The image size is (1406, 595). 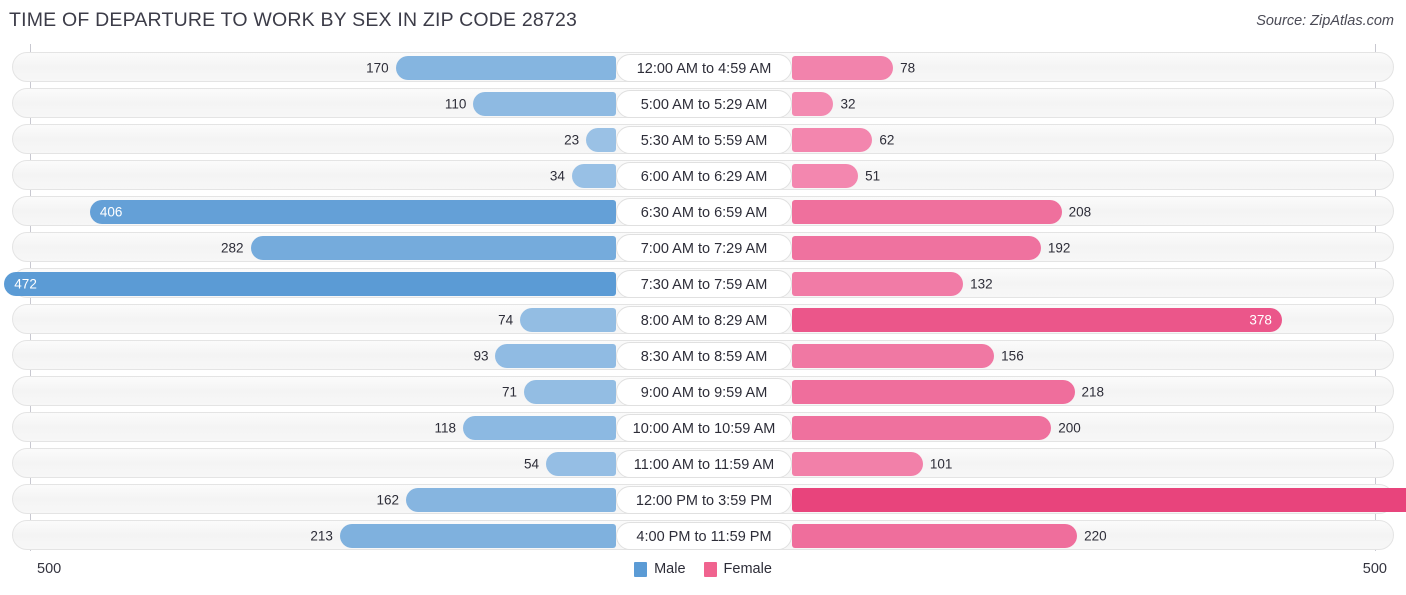 What do you see at coordinates (481, 356) in the screenshot?
I see `bar-value-male: 93` at bounding box center [481, 356].